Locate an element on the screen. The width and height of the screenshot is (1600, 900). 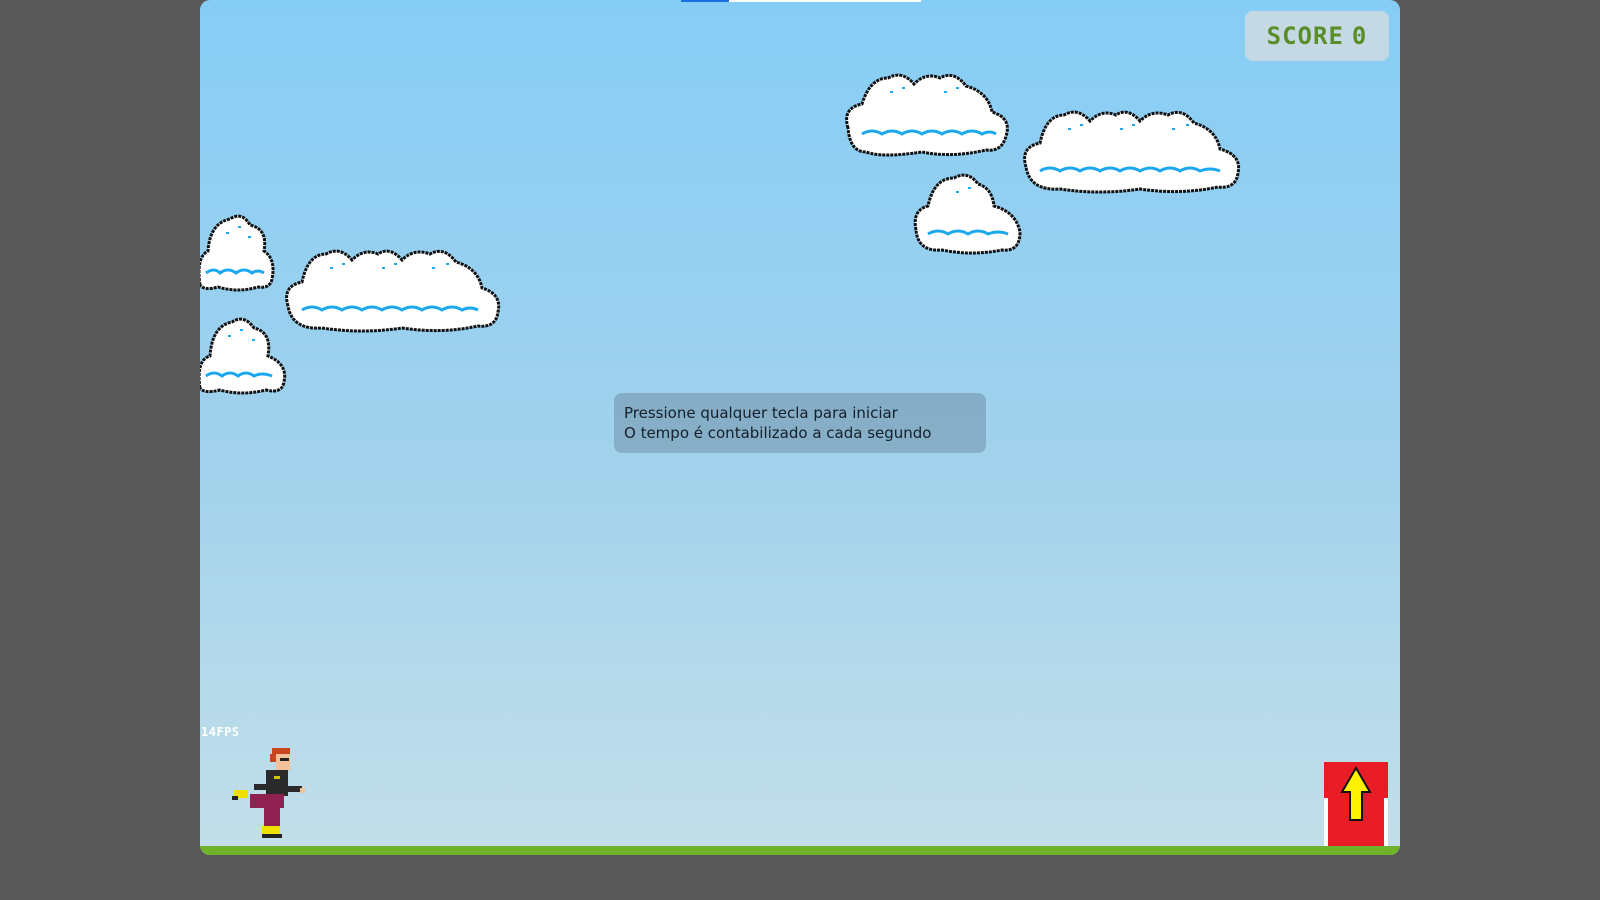
fps-counter: 14FPS is located at coordinates (220, 732).